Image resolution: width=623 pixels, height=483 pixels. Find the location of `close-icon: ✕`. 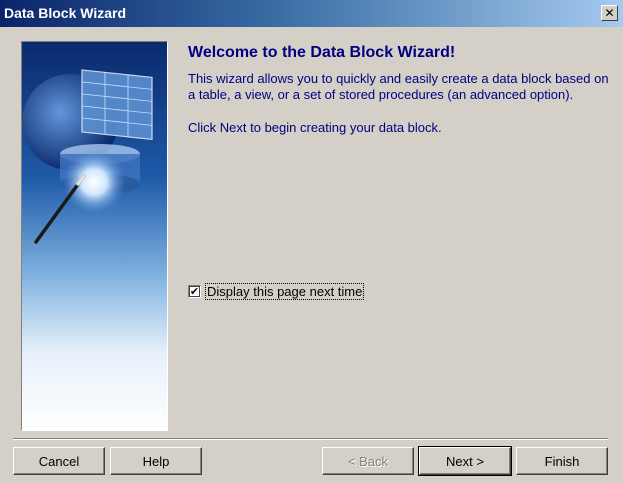

close-icon: ✕ is located at coordinates (609, 13).